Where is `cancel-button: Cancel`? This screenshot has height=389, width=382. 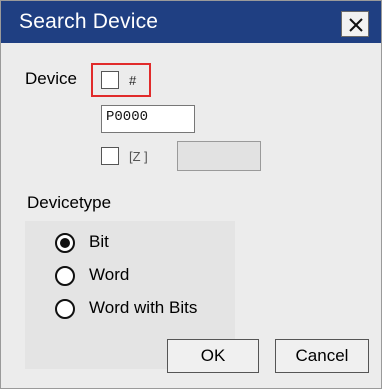 cancel-button: Cancel is located at coordinates (322, 356).